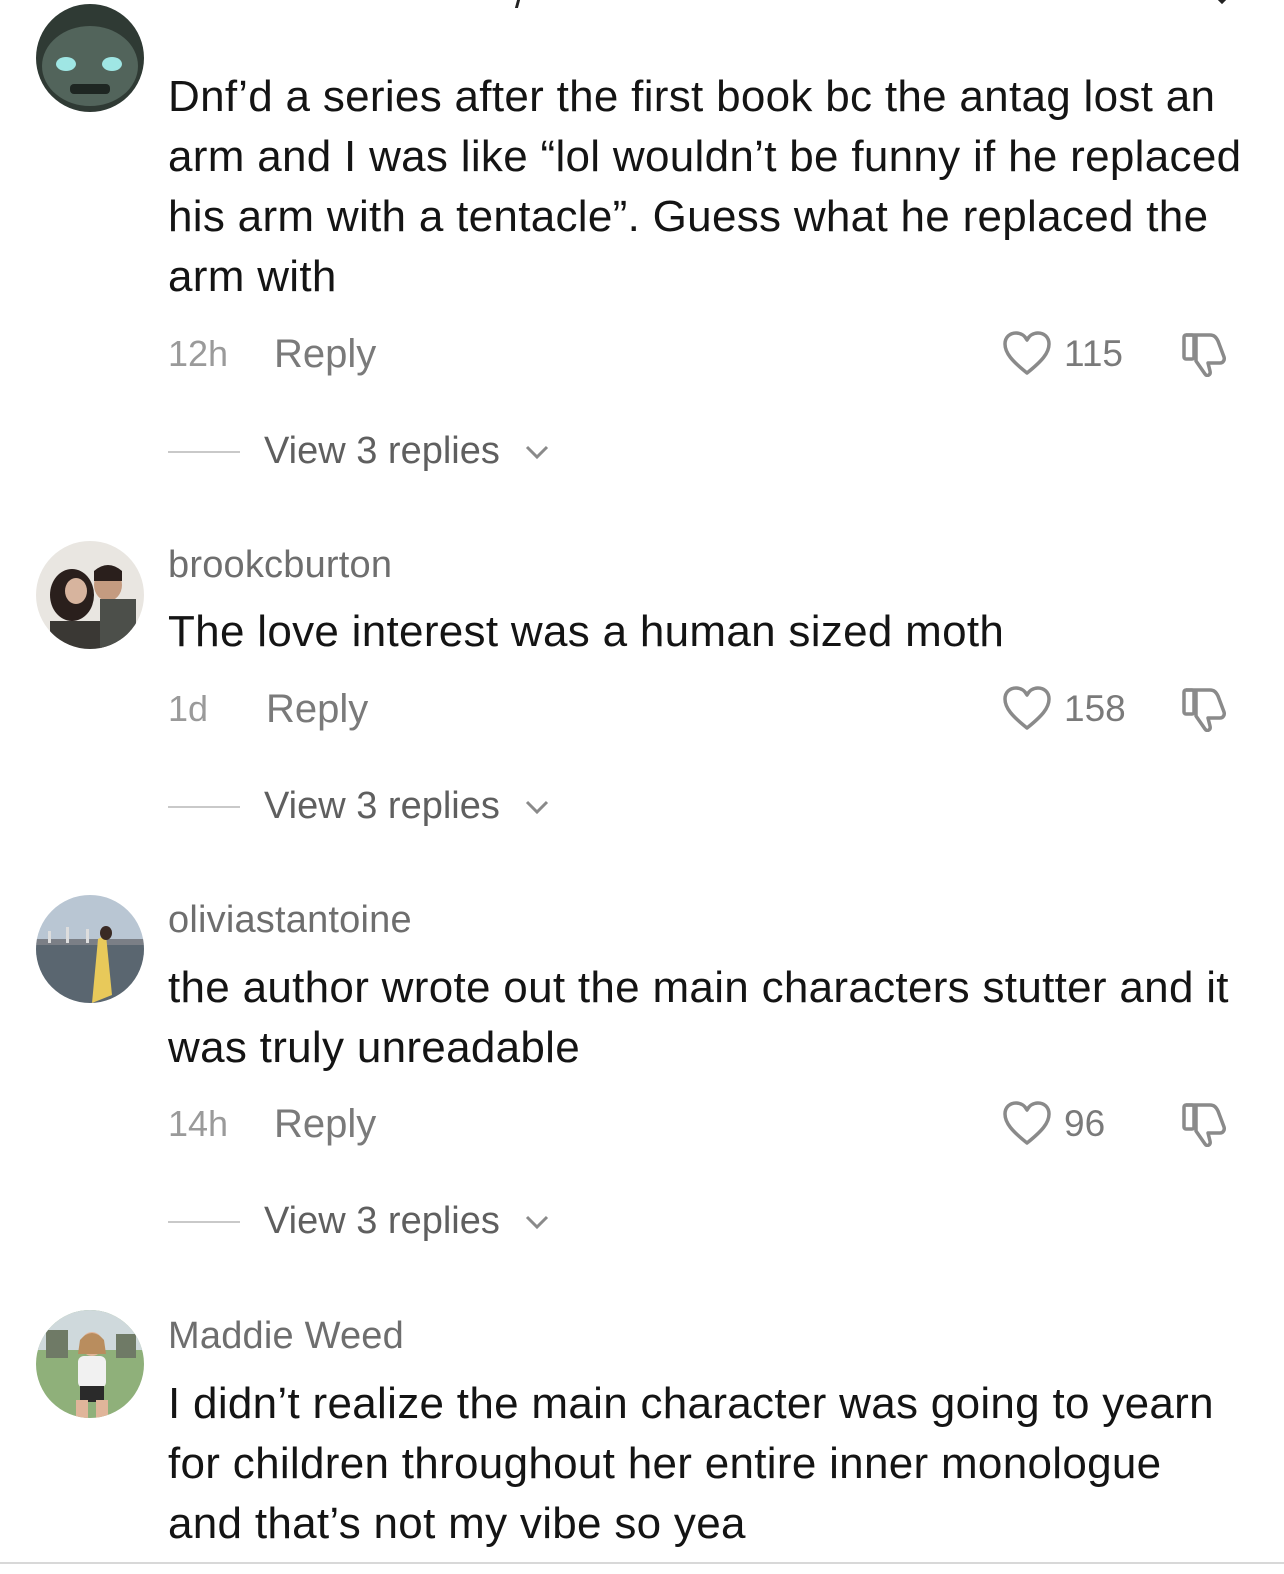 The width and height of the screenshot is (1284, 1574). I want to click on close-icon, so click(1222, 3).